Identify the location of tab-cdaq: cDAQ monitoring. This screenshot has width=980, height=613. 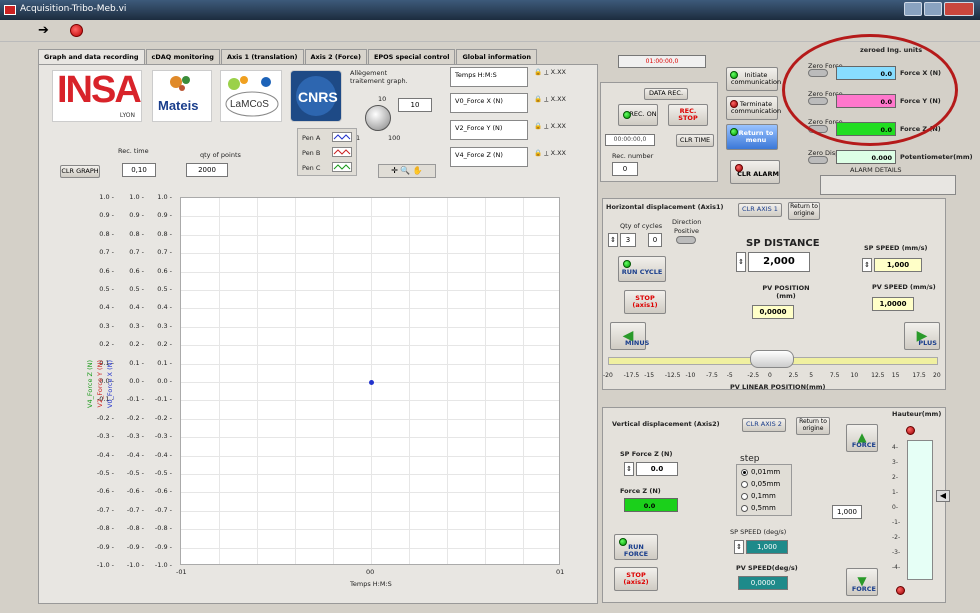
(182, 56).